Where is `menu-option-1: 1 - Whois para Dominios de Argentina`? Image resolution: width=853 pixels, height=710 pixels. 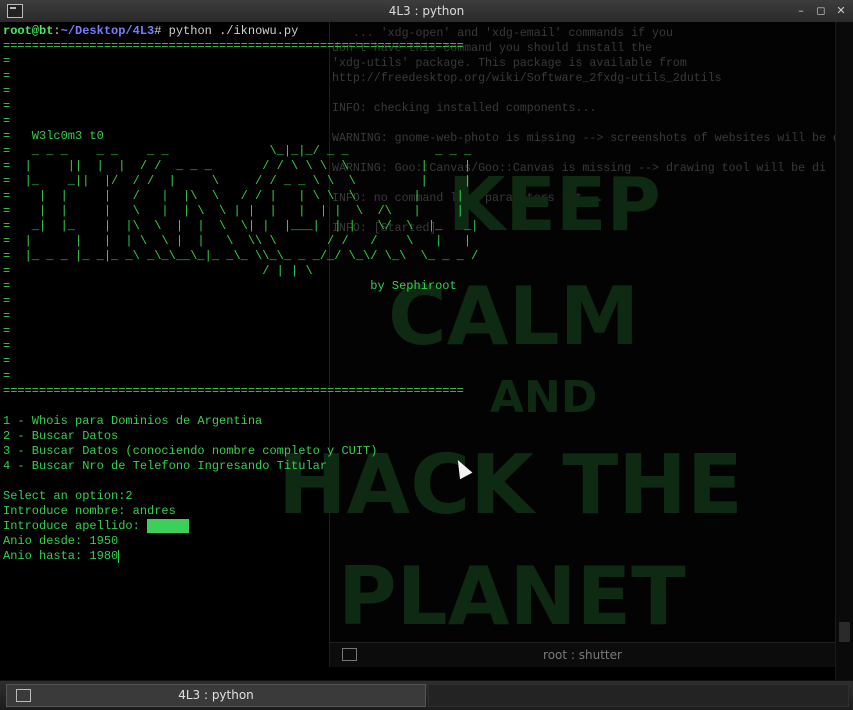 menu-option-1: 1 - Whois para Dominios de Argentina is located at coordinates (133, 421).